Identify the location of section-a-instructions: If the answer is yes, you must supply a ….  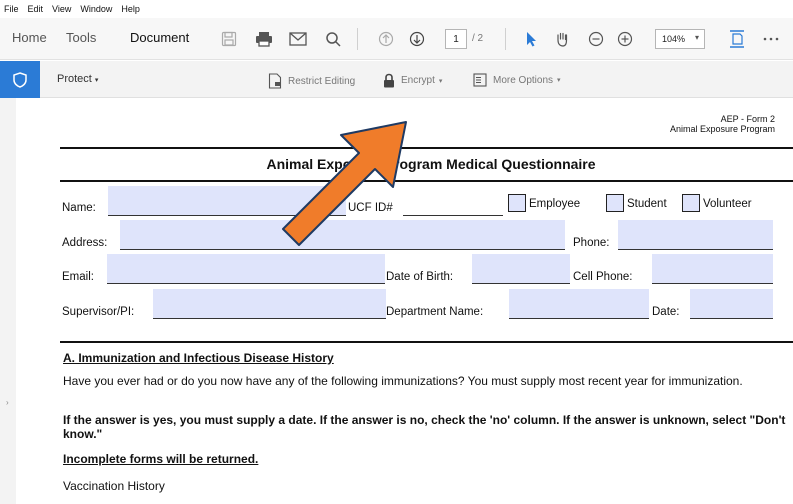
(424, 427).